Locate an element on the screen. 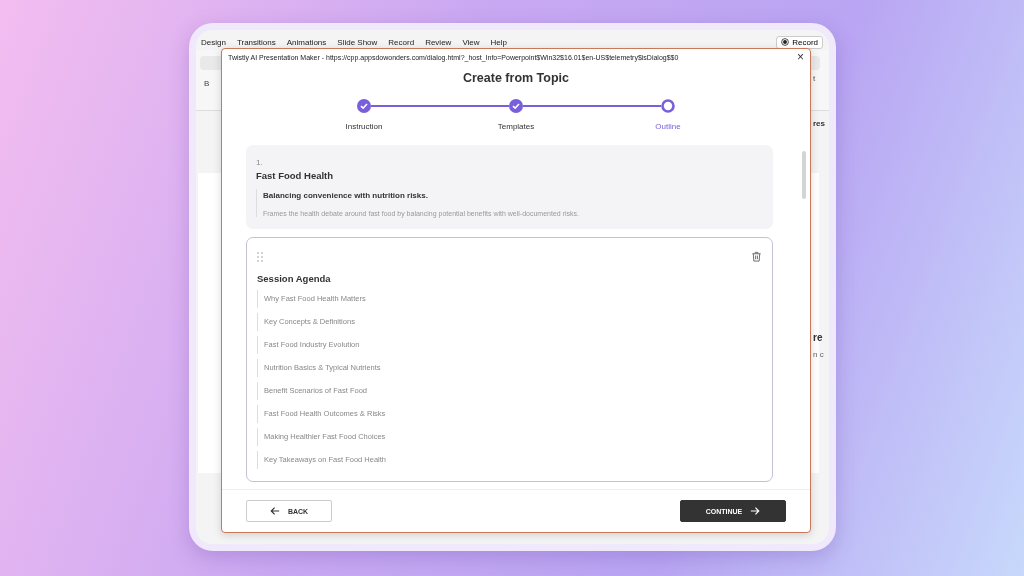  menu-item: Transitions is located at coordinates (256, 42).